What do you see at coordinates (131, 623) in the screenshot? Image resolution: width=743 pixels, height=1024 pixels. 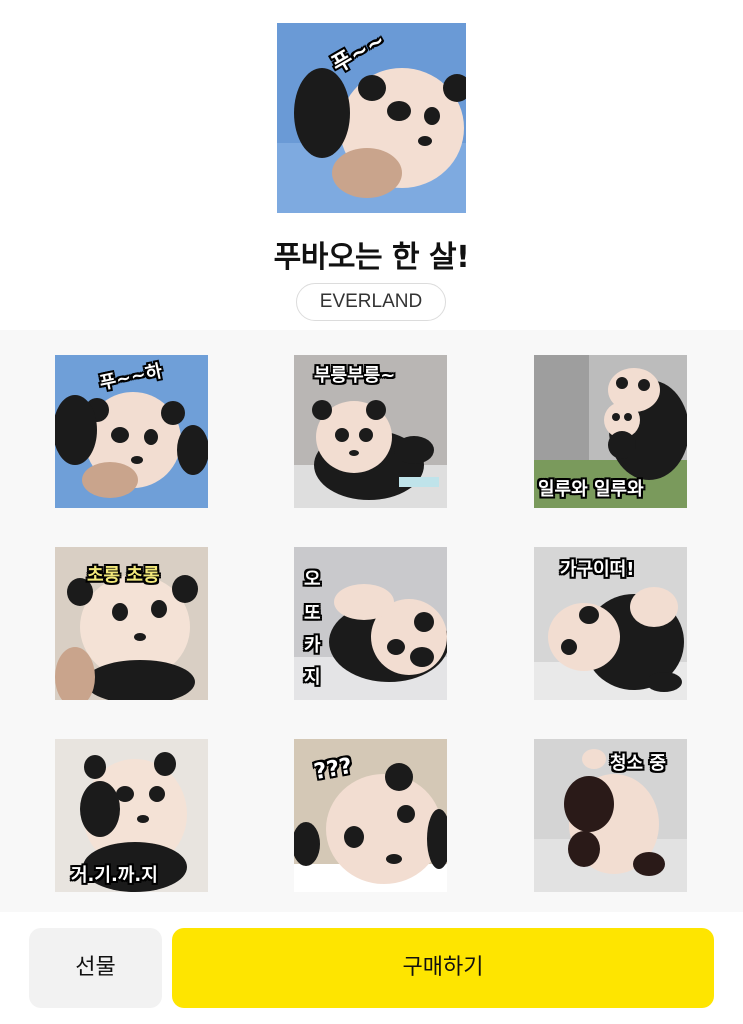 I see `sticker-item: 초롱 초롱` at bounding box center [131, 623].